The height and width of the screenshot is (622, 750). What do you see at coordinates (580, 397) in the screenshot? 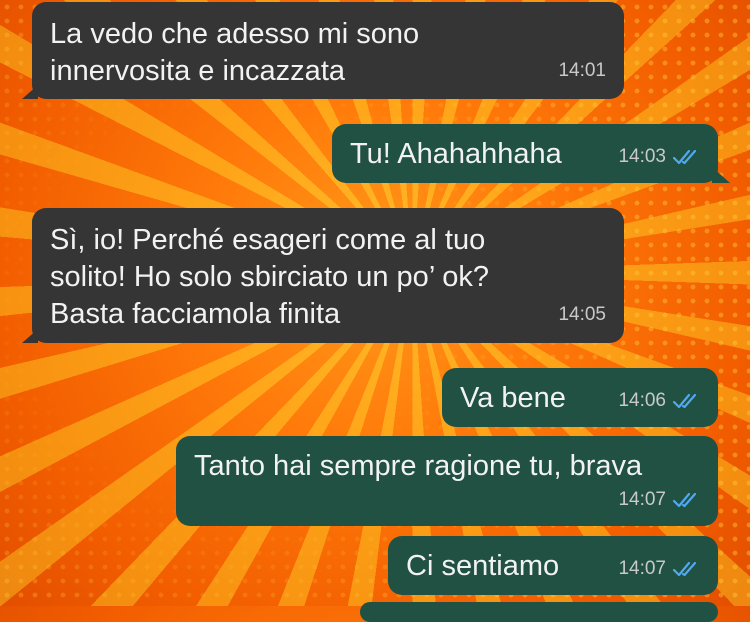
I see `message-bubble-outgoing: Va bene 14:06` at bounding box center [580, 397].